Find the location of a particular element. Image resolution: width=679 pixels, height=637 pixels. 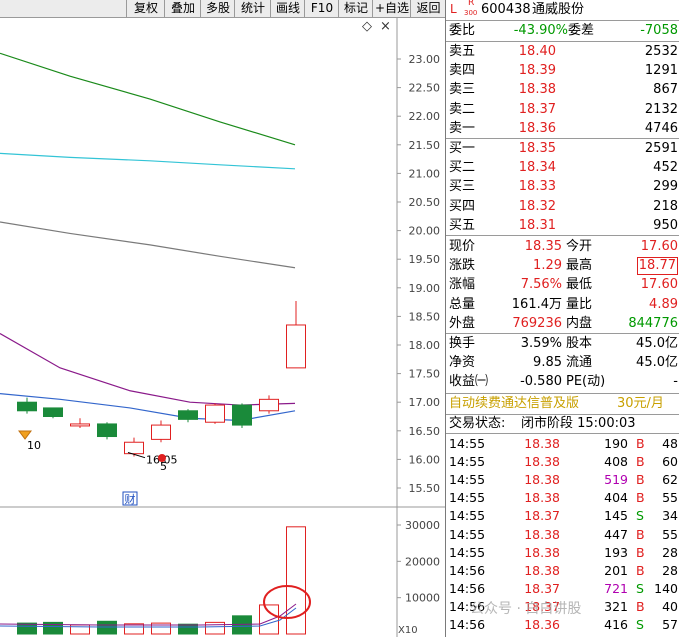

bid-volume: 452 is located at coordinates (665, 168).